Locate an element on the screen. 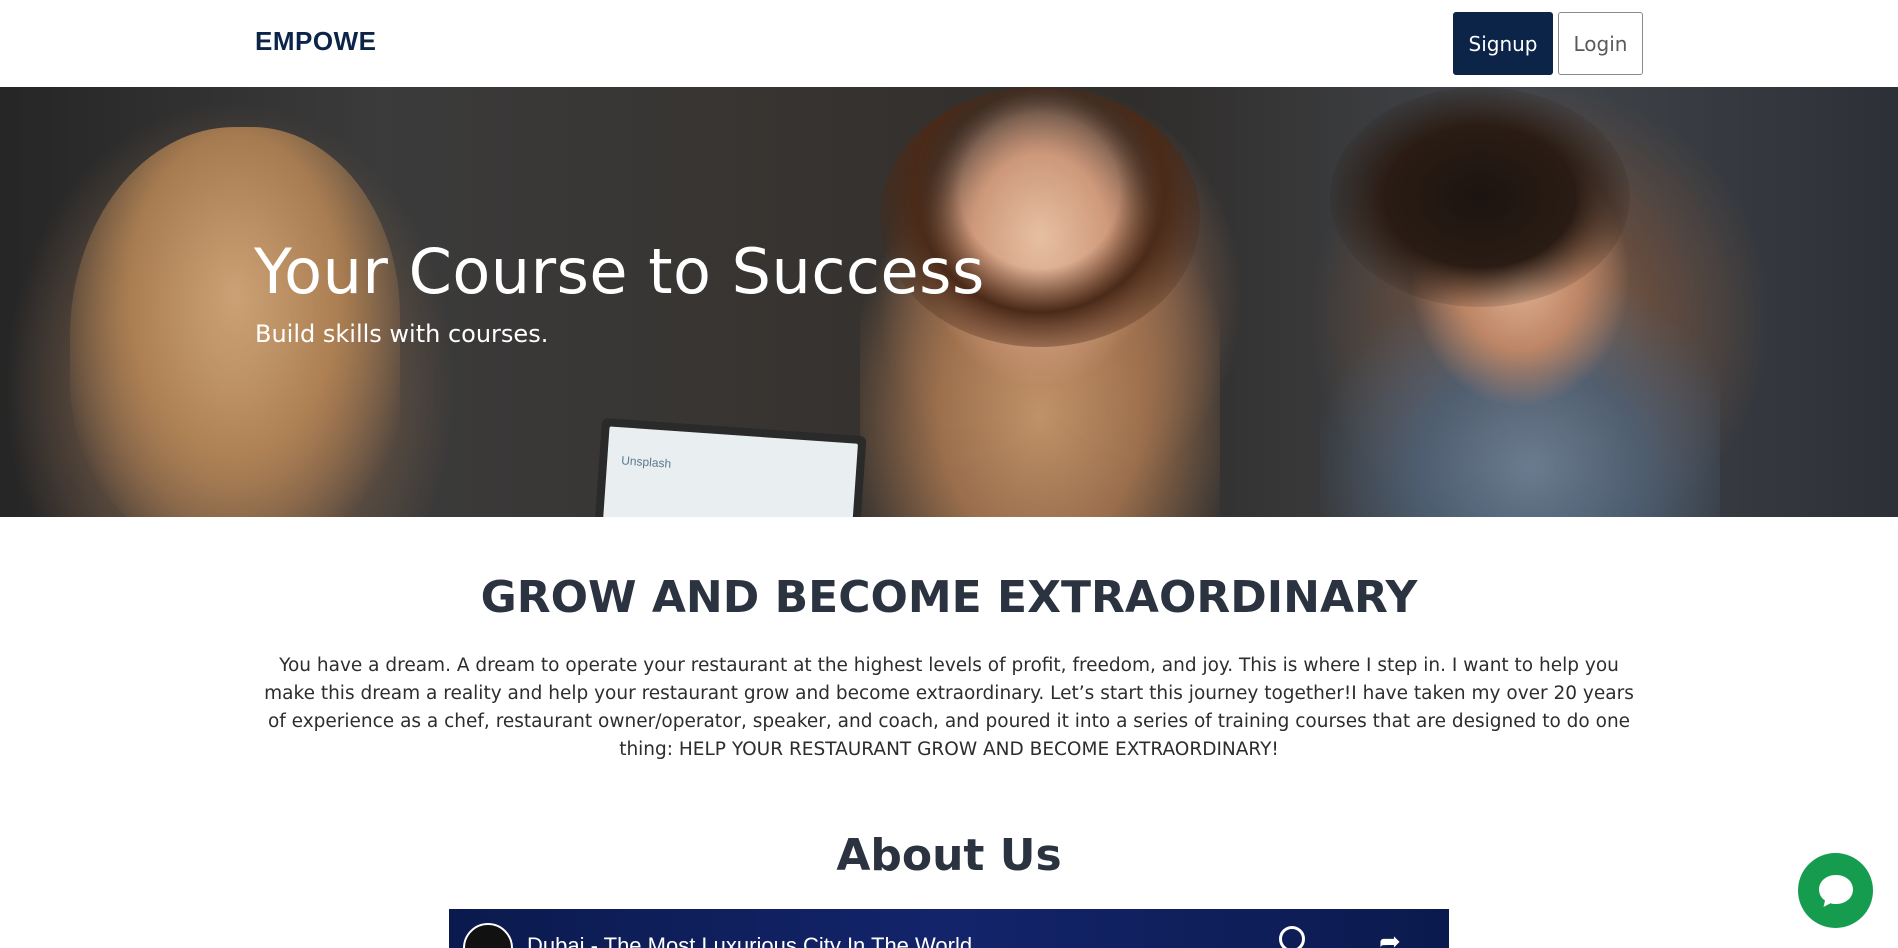 Image resolution: width=1898 pixels, height=948 pixels. channel-logo-icon is located at coordinates (488, 935).